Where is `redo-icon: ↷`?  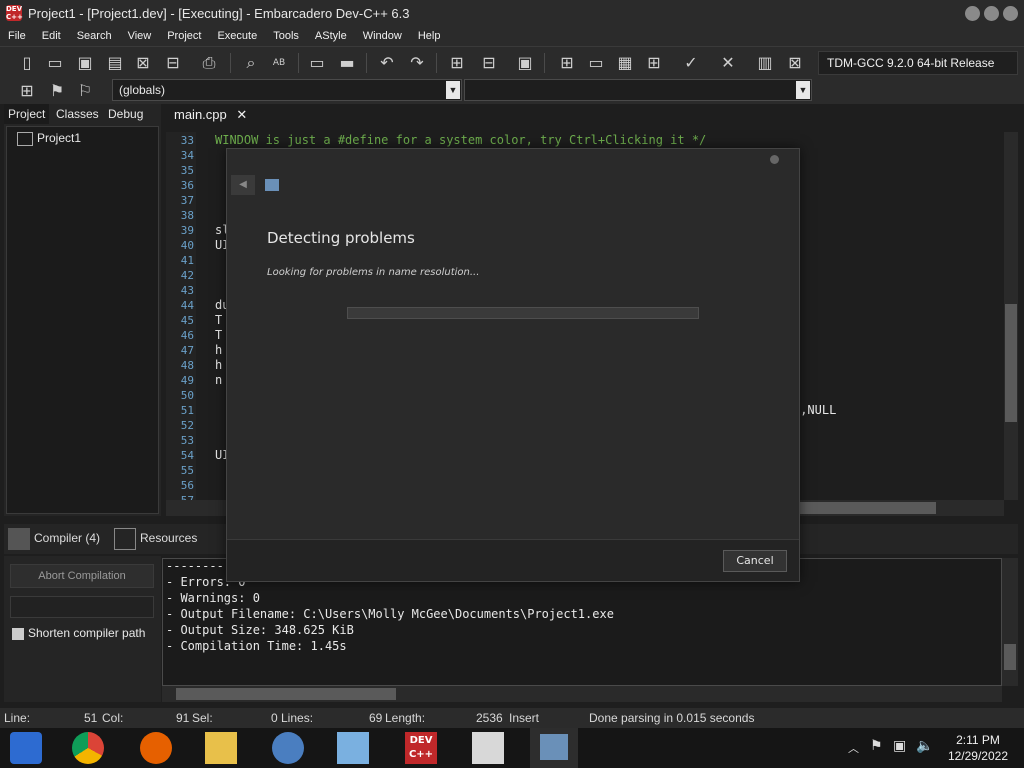
redo-icon: ↷ is located at coordinates (417, 63).